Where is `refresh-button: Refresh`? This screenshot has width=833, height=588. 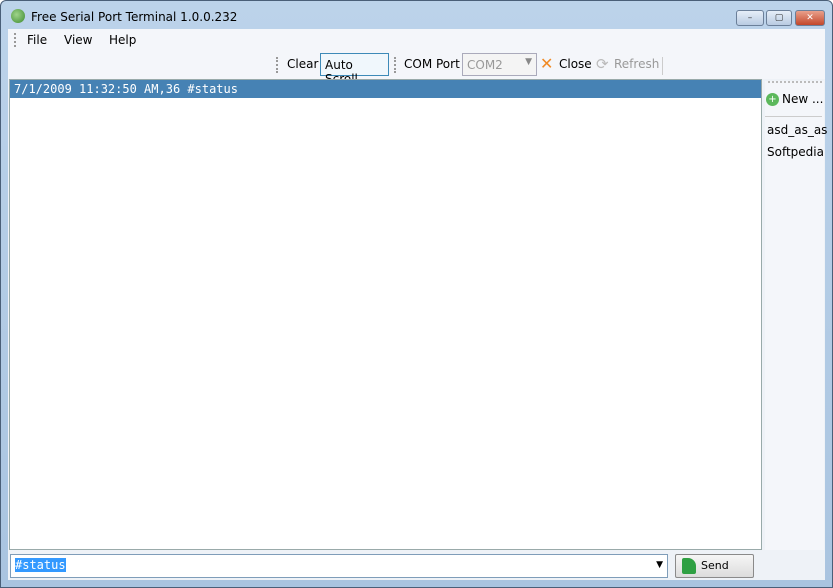
refresh-button: Refresh is located at coordinates (636, 64).